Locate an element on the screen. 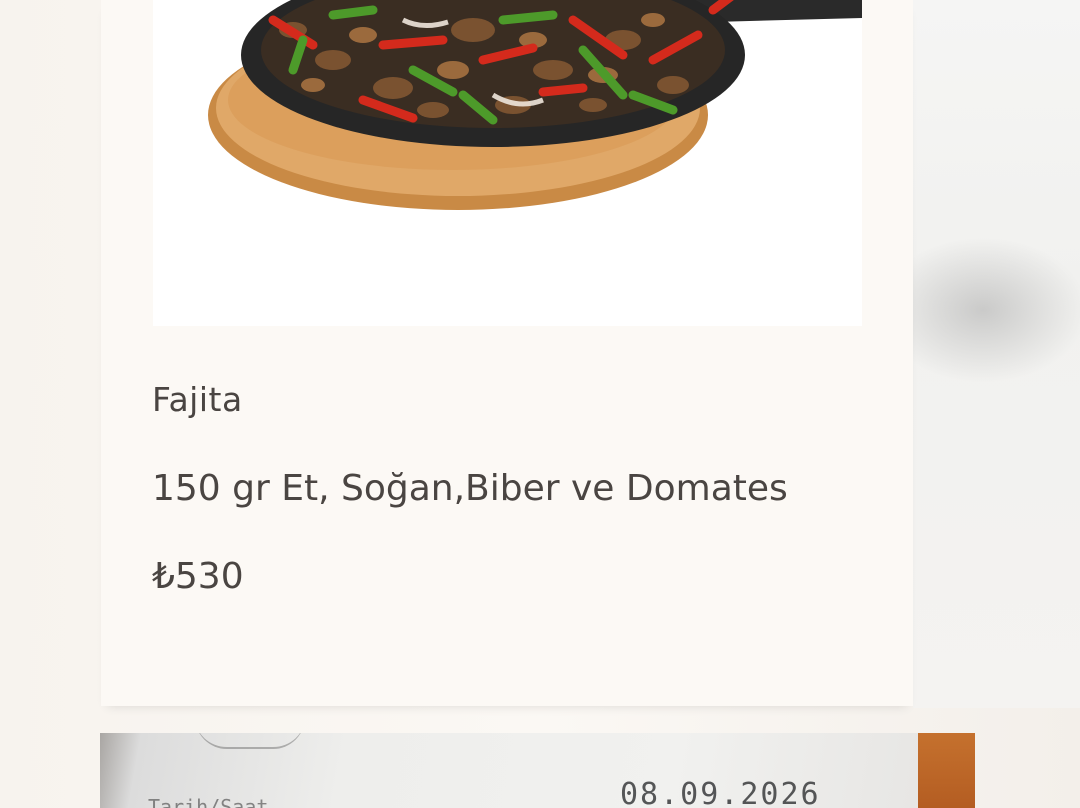 Image resolution: width=1080 pixels, height=808 pixels. receipt-paper: Tarih/Saat 08.09.2026 13:10 is located at coordinates (509, 770).